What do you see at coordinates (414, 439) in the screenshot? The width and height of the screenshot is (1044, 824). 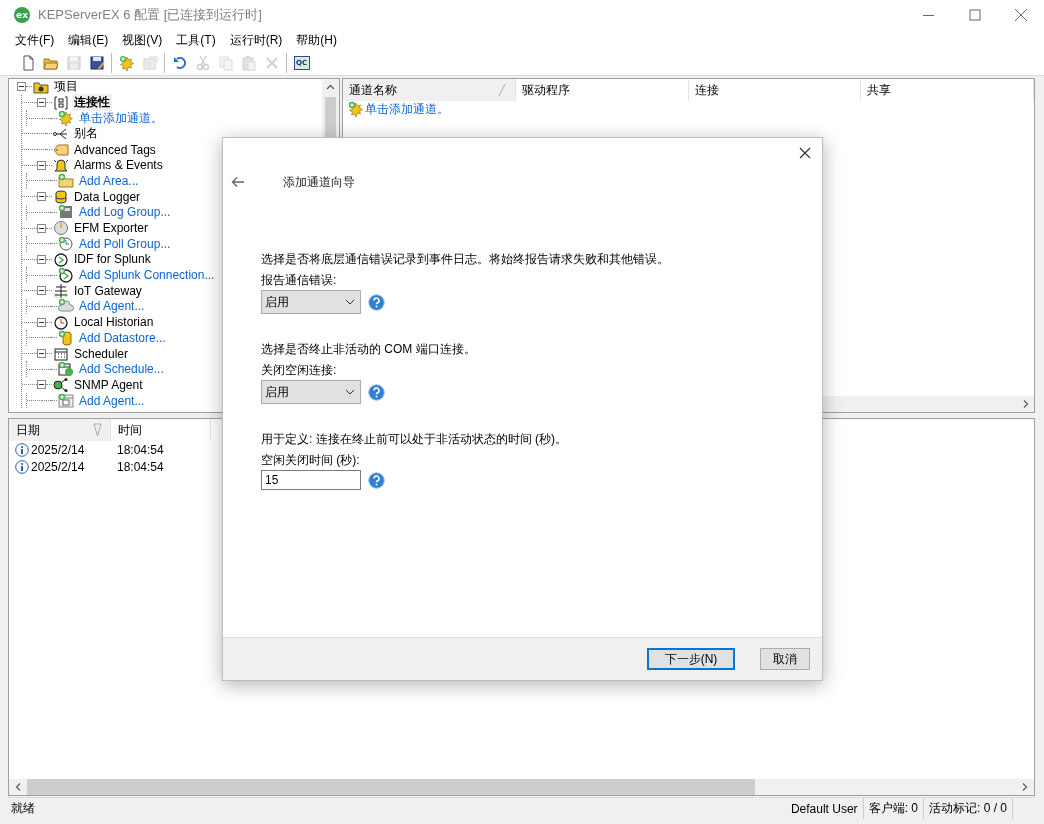 I see `description-text: 用于定义: 连接在终止前可以处于非活动状态的时间 (秒)。` at bounding box center [414, 439].